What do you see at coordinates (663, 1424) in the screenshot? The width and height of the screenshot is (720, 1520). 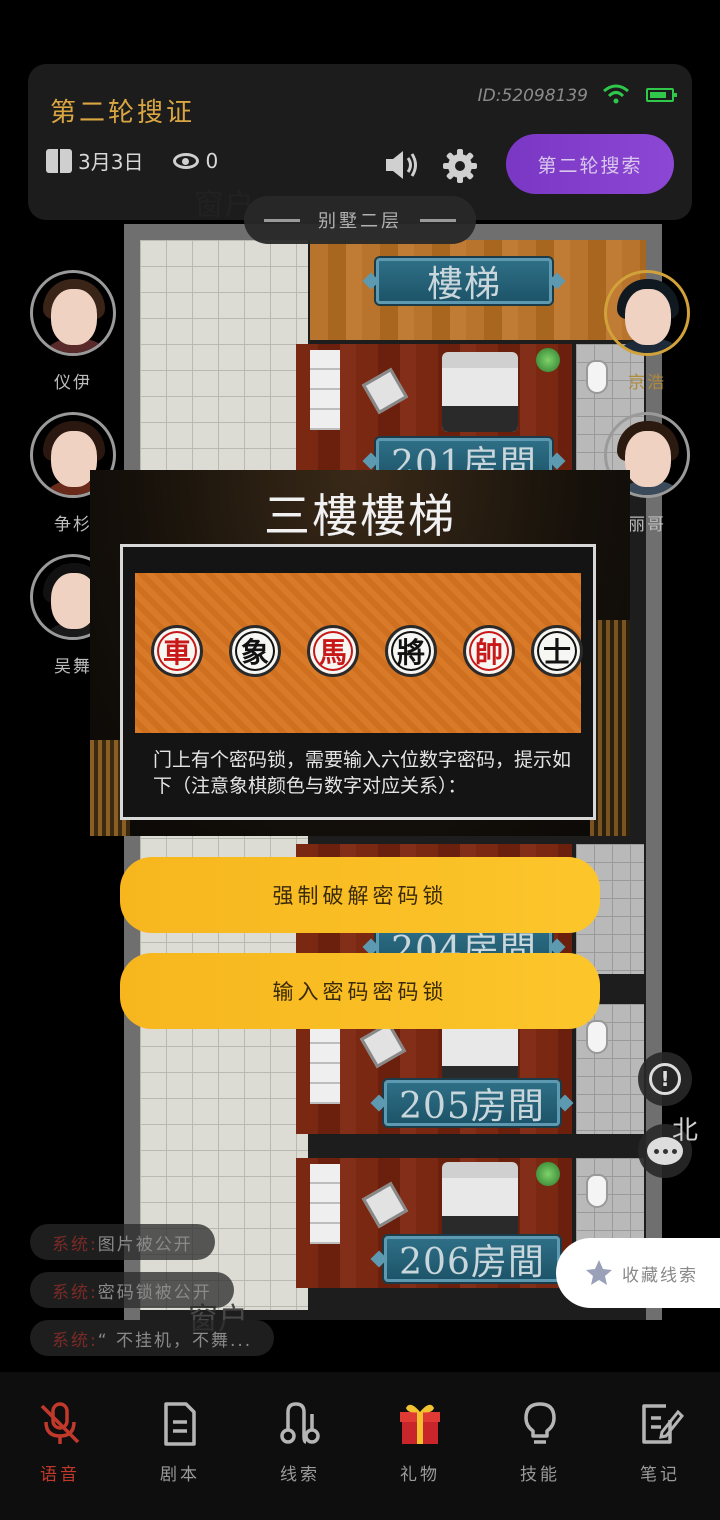 I see `note-edit-icon` at bounding box center [663, 1424].